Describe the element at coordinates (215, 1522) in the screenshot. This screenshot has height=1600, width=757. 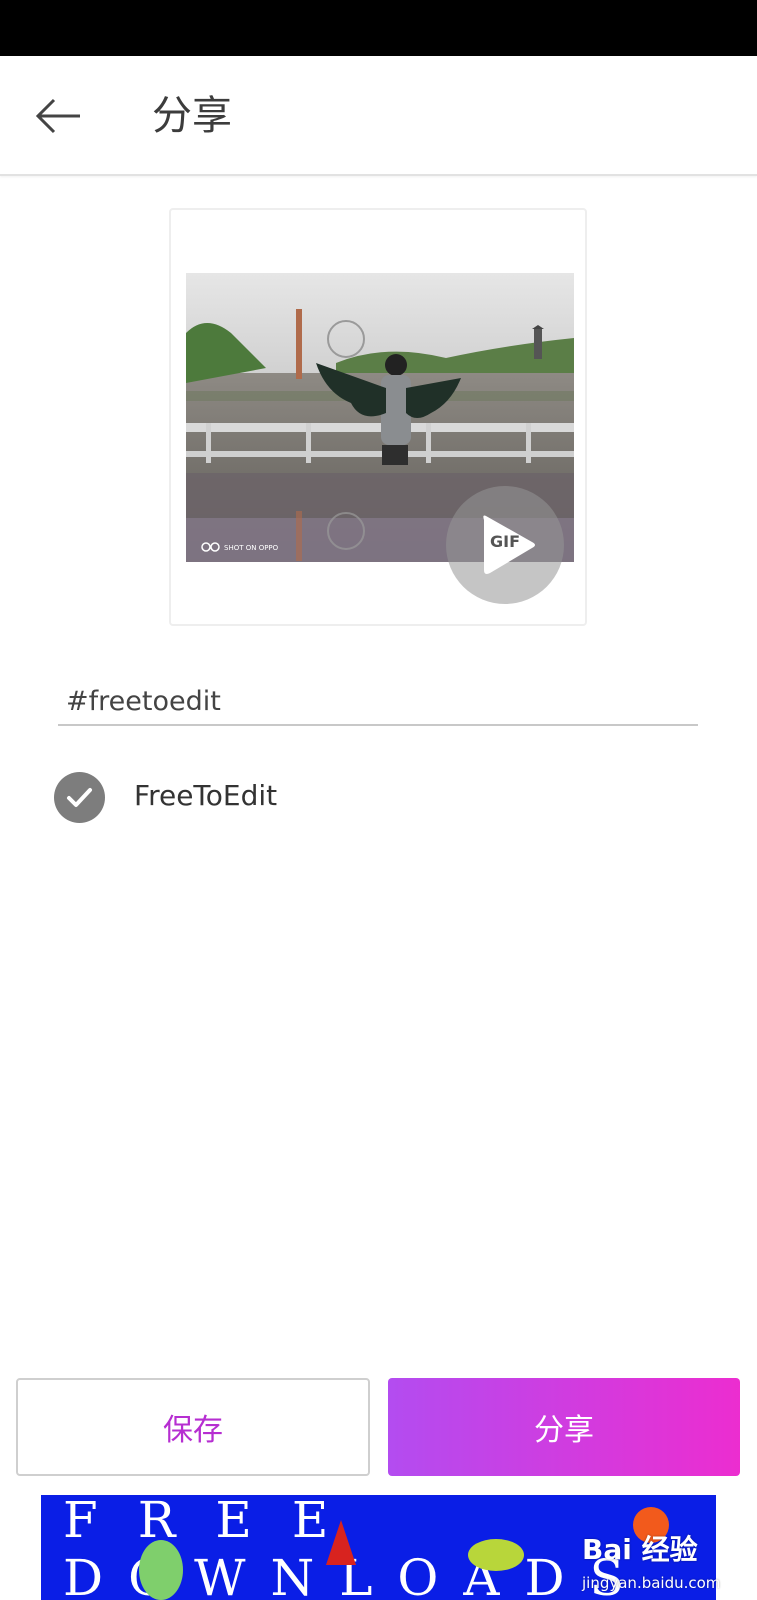
I see `ad-line1: FREE` at that location.